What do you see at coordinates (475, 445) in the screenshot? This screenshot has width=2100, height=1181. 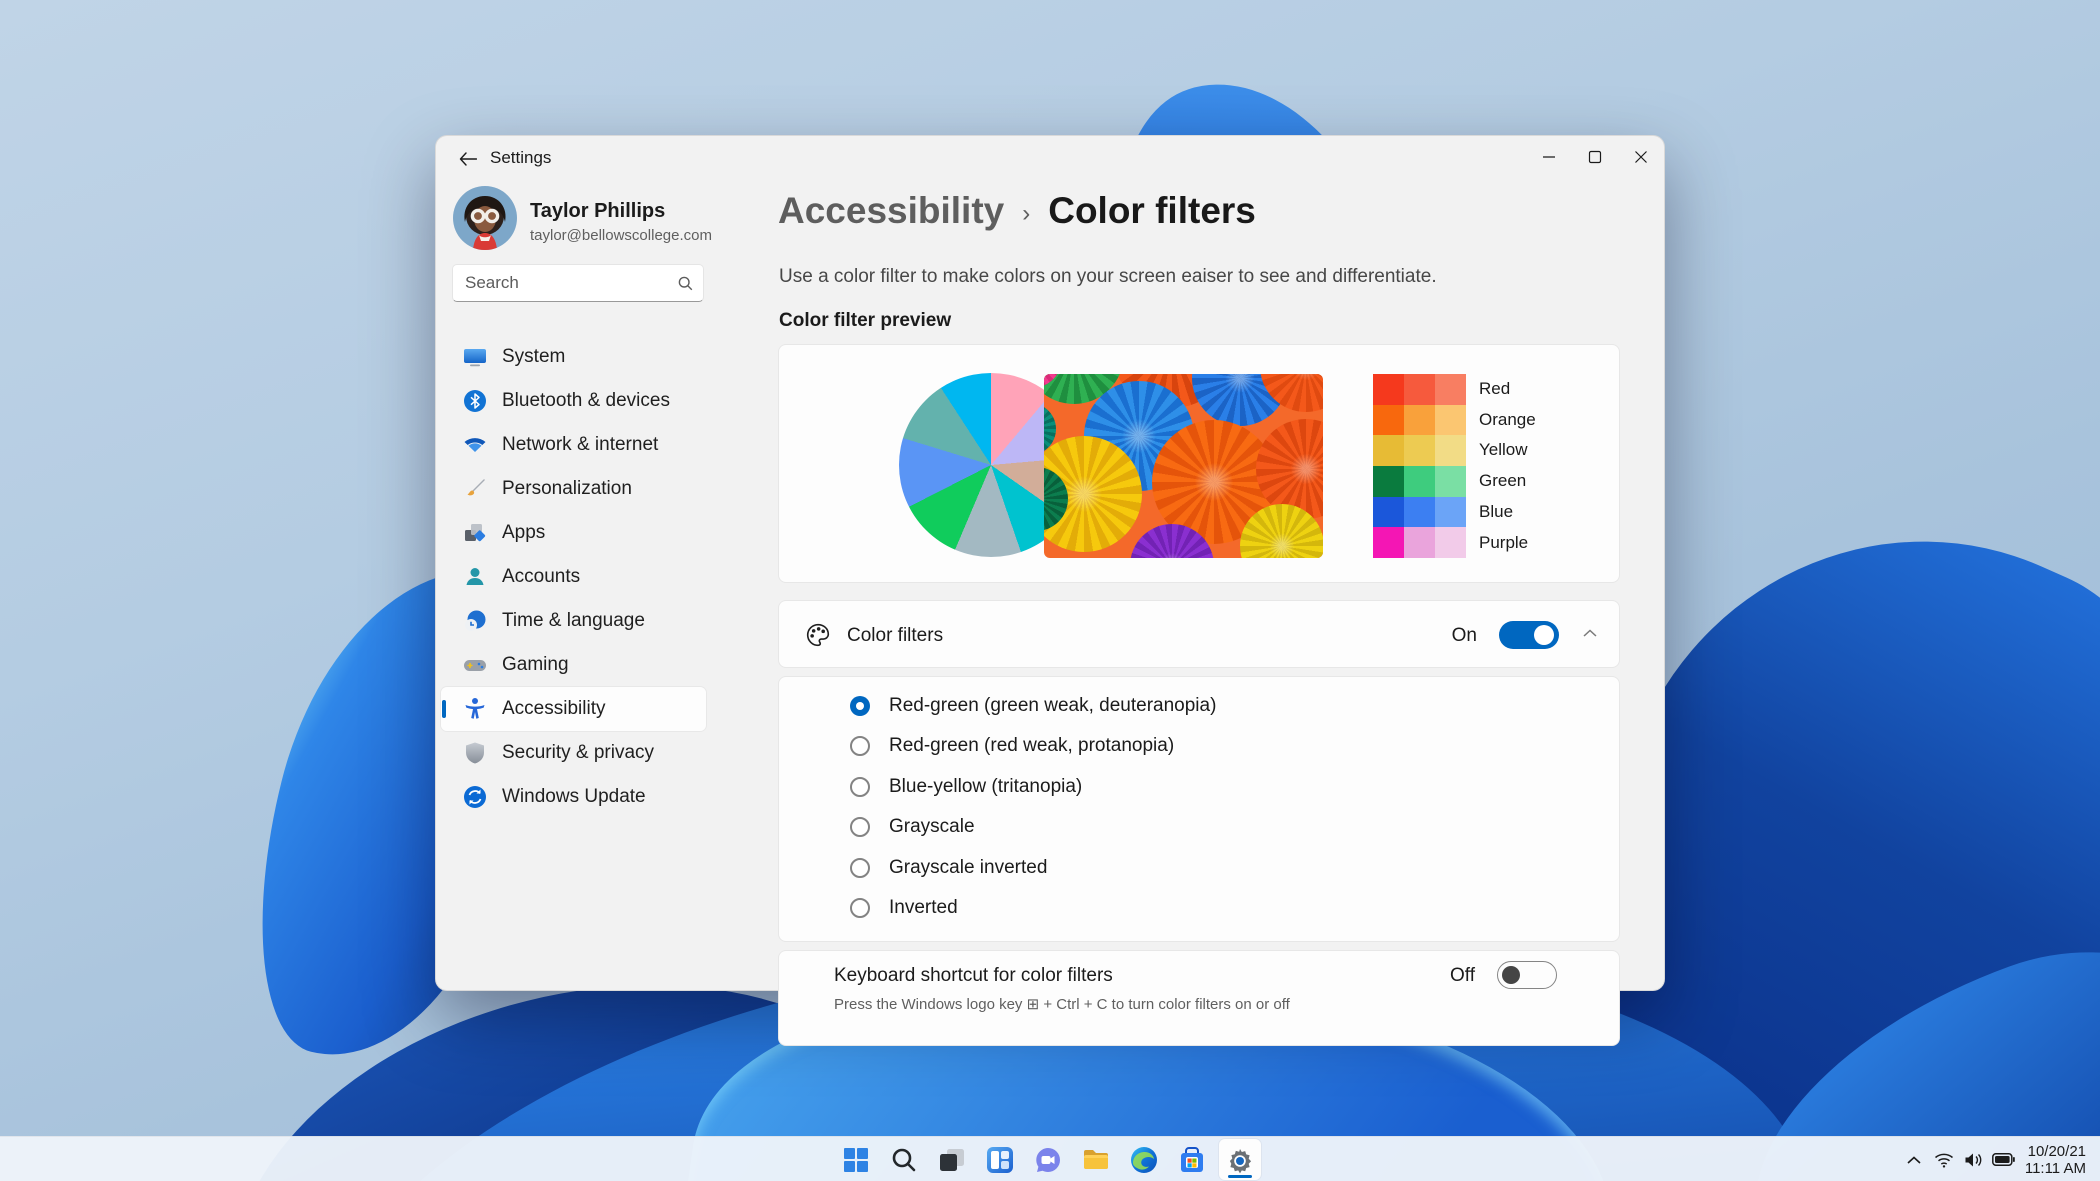 I see `network-icon` at bounding box center [475, 445].